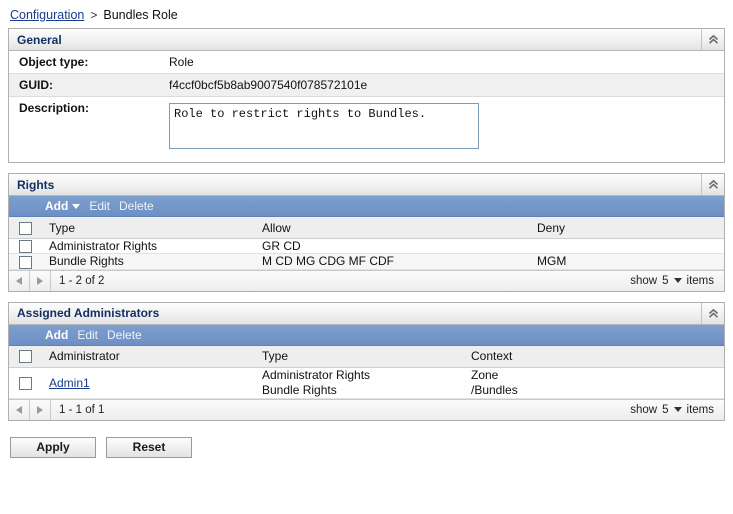 This screenshot has width=733, height=514. I want to click on general-panel-header: General, so click(366, 40).